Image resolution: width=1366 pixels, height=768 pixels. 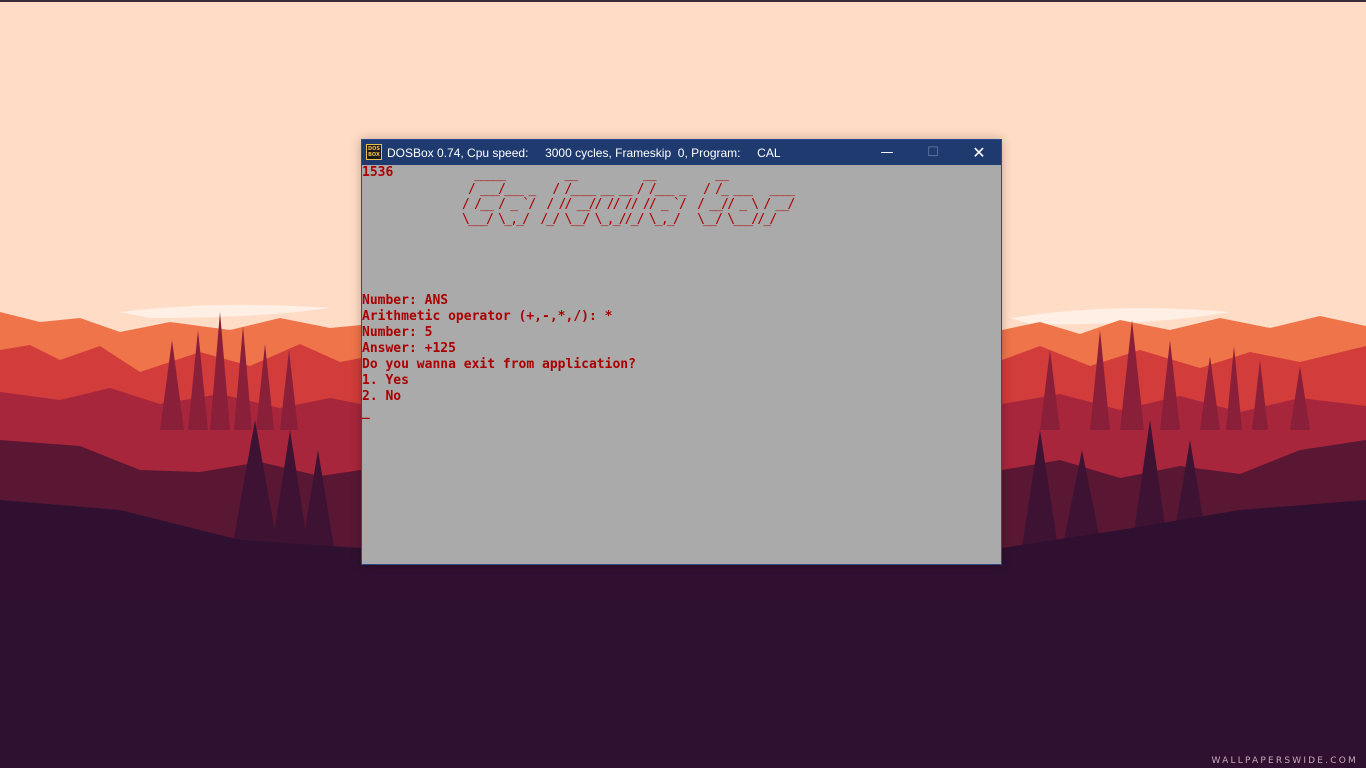 I want to click on maximize-button: ☐, so click(x=933, y=152).